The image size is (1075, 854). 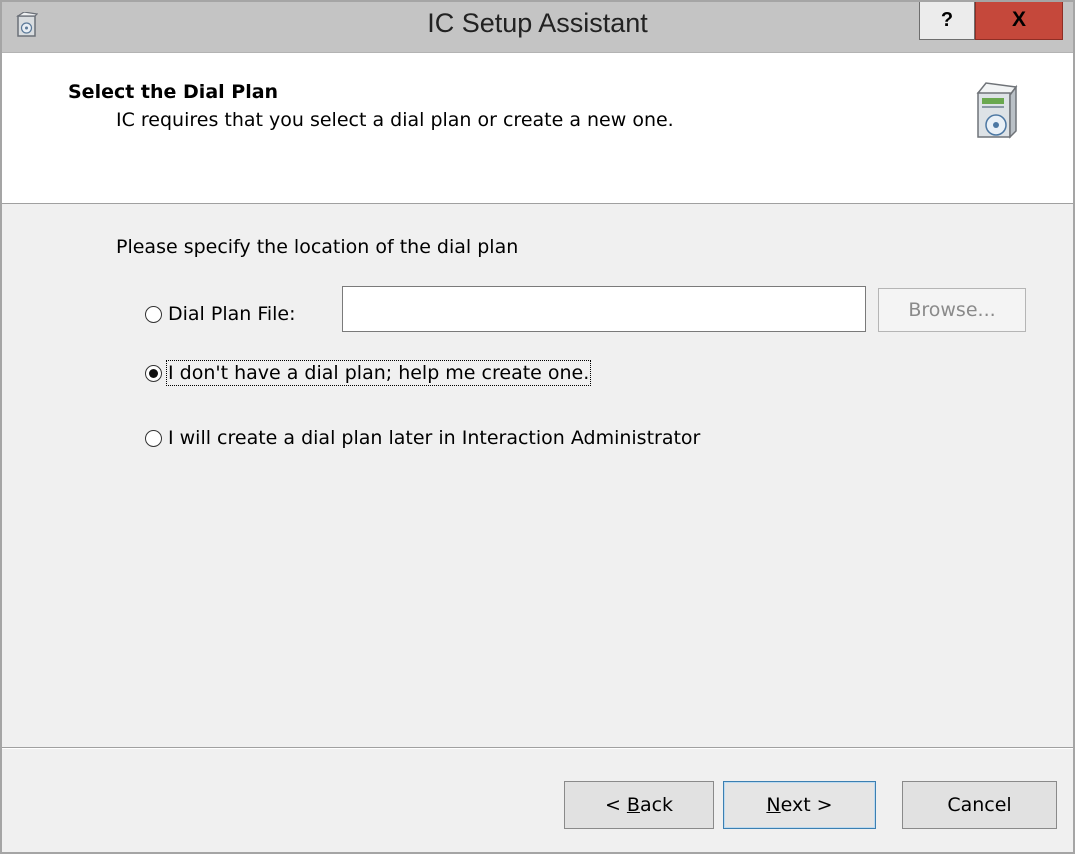 What do you see at coordinates (604, 309) in the screenshot?
I see `dial-plan-file-input` at bounding box center [604, 309].